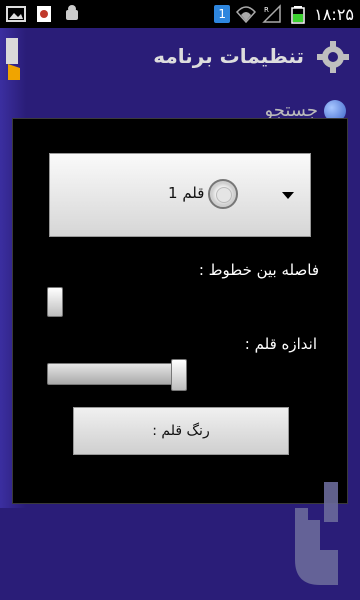 The image size is (360, 600). Describe the element at coordinates (16, 14) in the screenshot. I see `image-icon` at that location.